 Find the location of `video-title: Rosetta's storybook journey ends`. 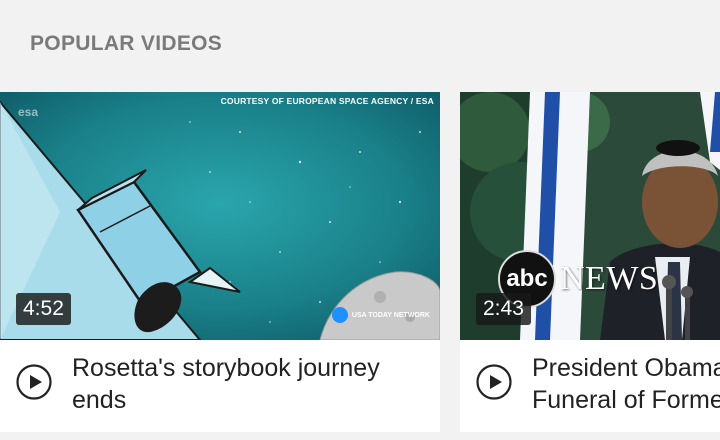

video-title: Rosetta's storybook journey ends is located at coordinates (247, 384).